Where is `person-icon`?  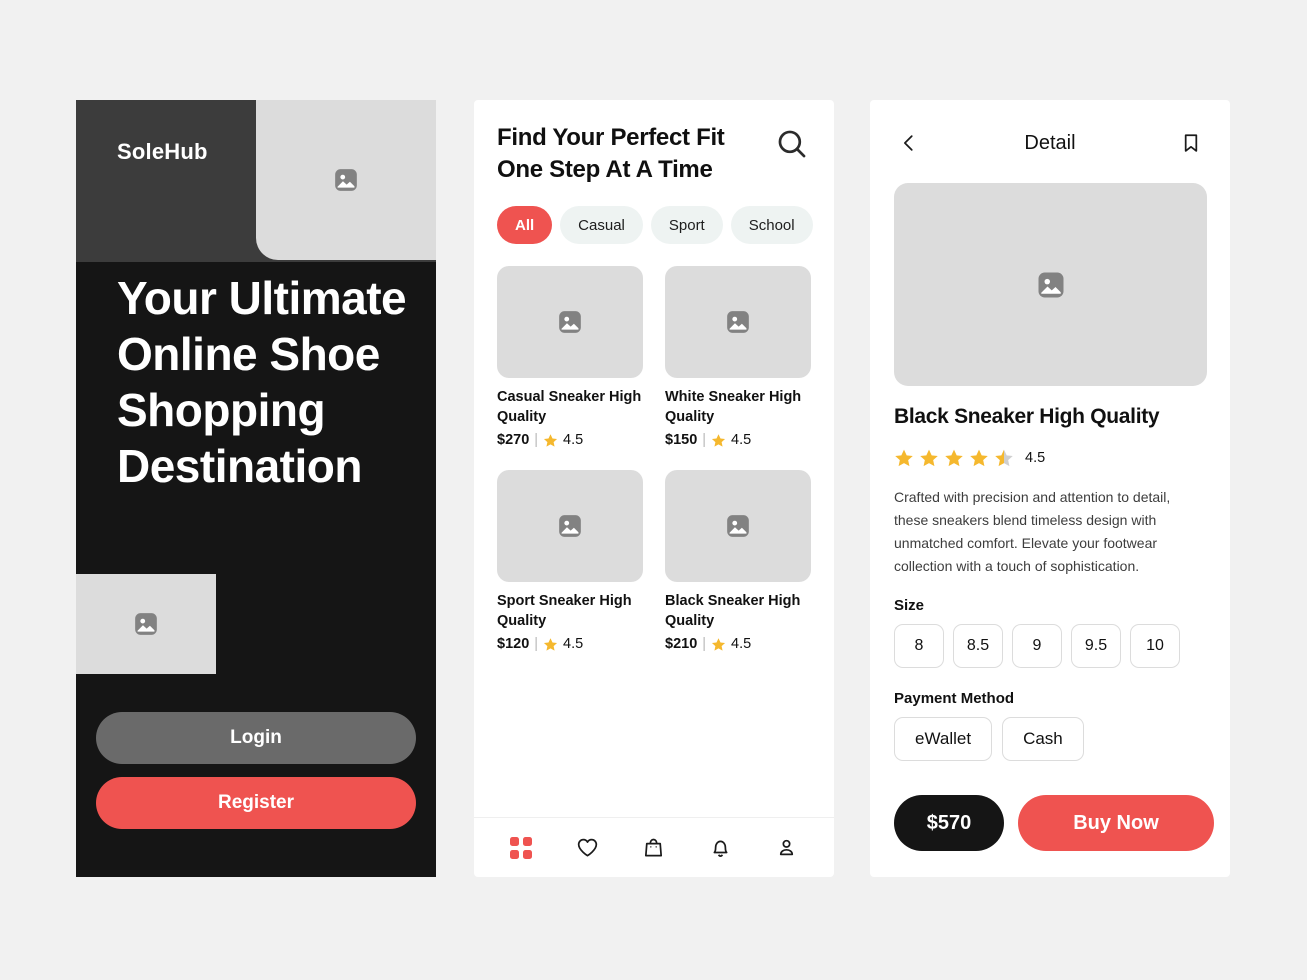
person-icon is located at coordinates (787, 847).